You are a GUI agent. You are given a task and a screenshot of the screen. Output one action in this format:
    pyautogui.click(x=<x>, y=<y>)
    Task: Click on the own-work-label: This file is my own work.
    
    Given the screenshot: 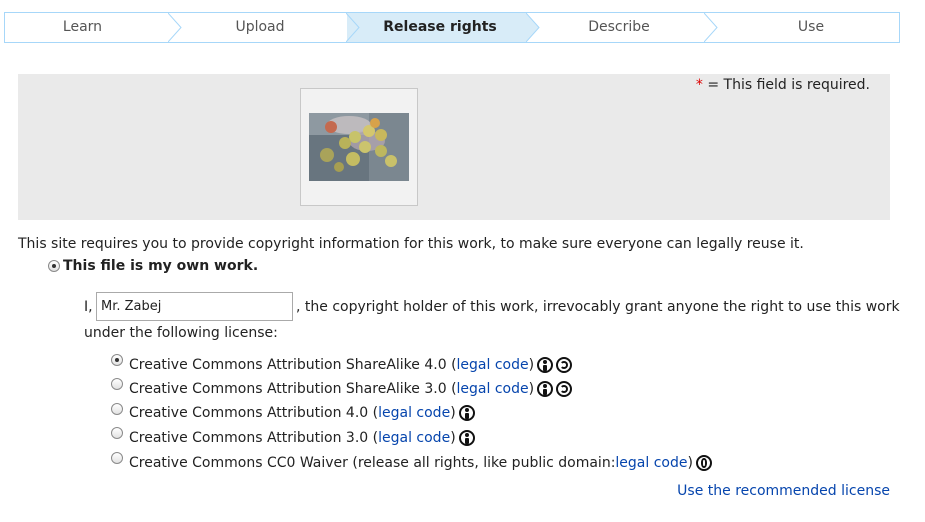 What is the action you would take?
    pyautogui.click(x=160, y=266)
    